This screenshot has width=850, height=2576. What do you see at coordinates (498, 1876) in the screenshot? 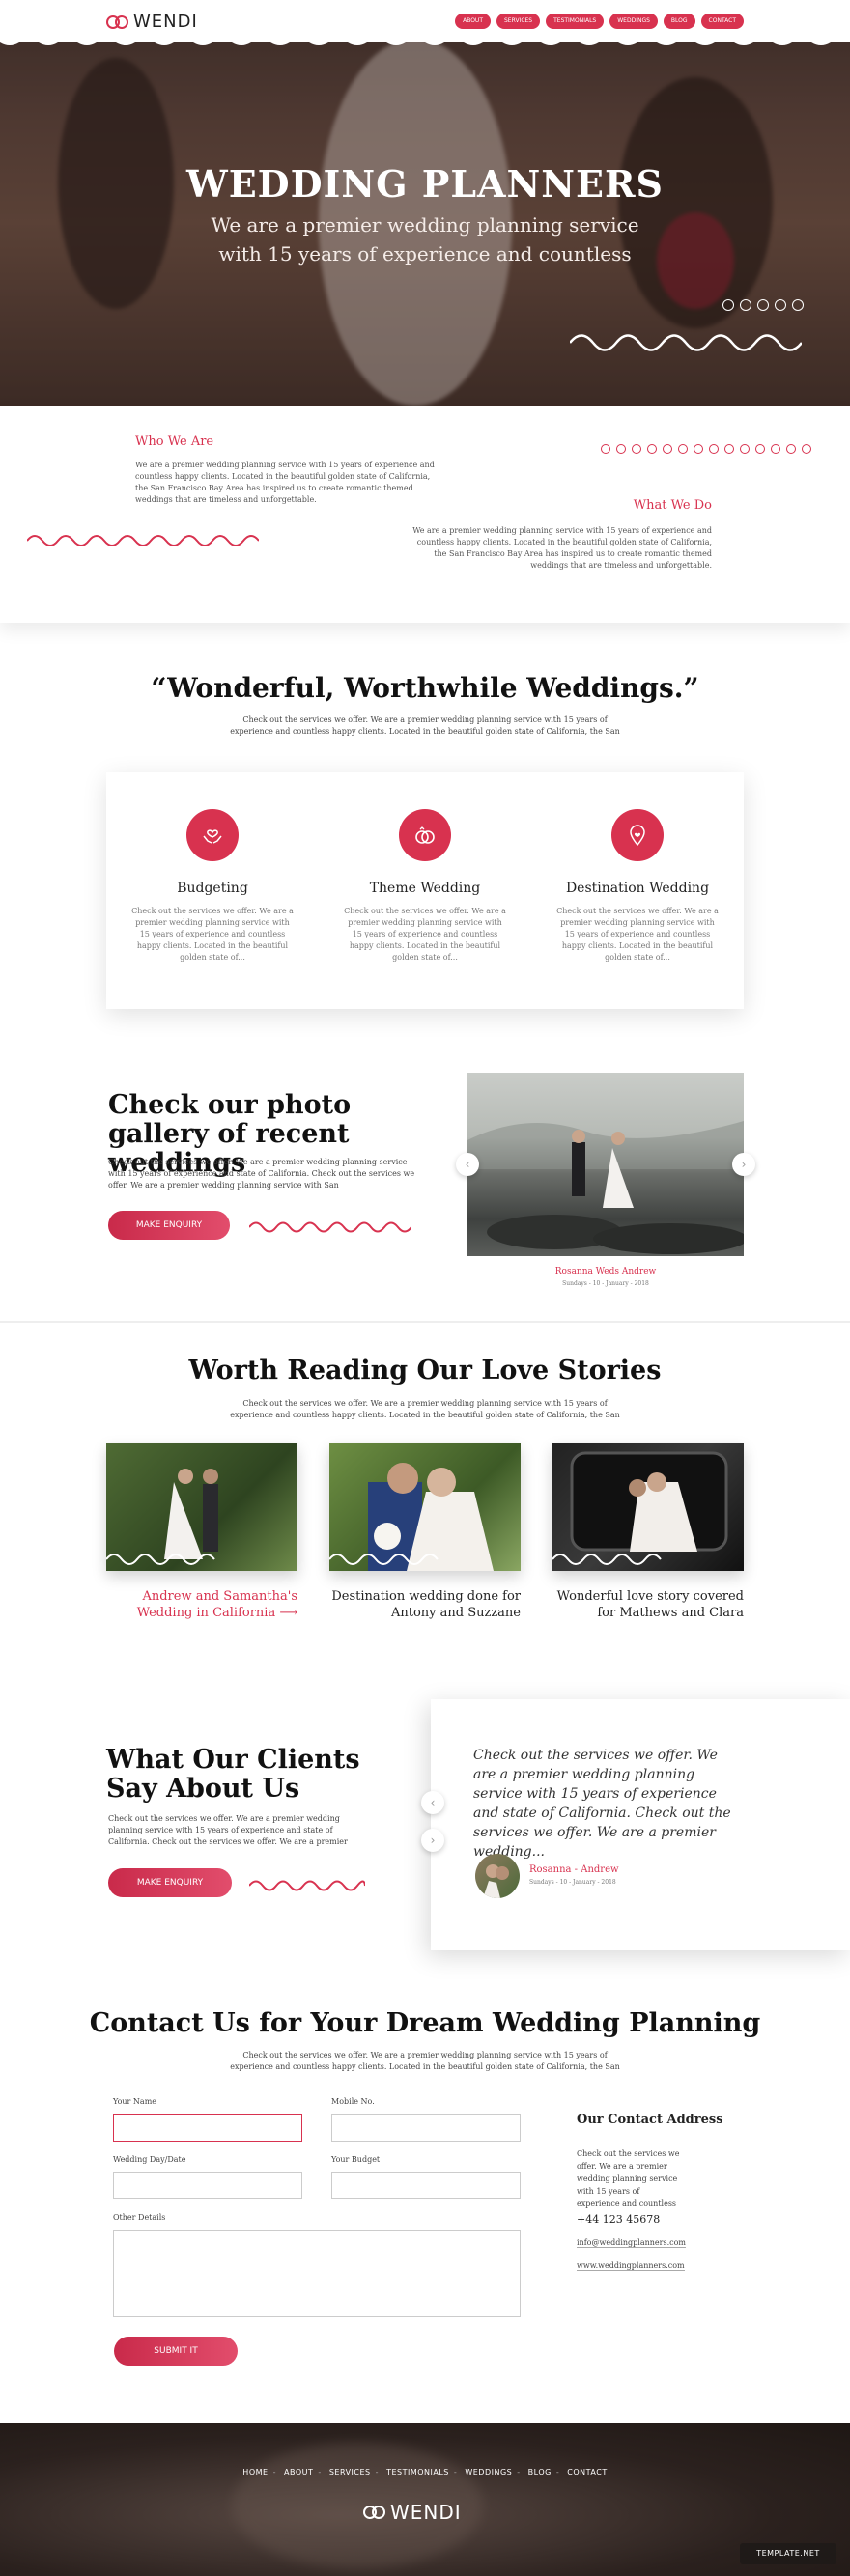
I see `avatar` at bounding box center [498, 1876].